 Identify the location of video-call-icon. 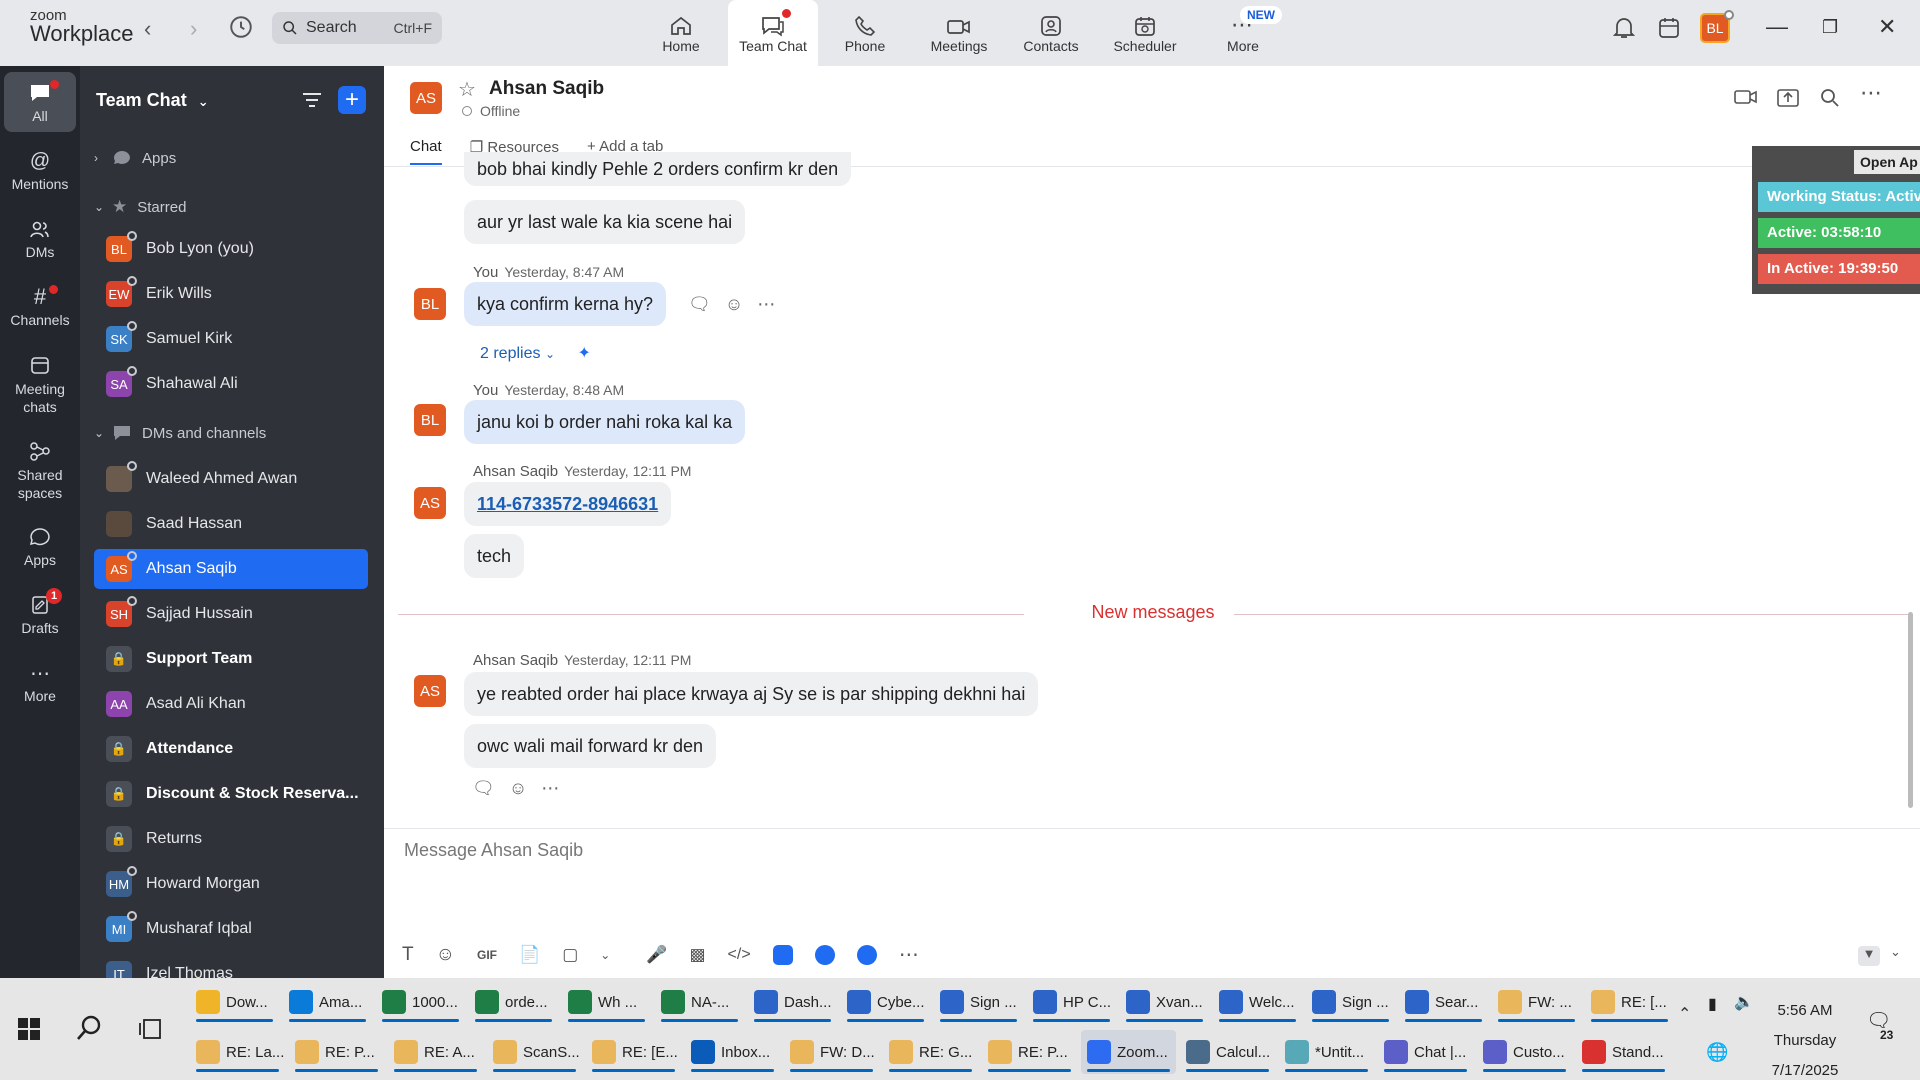
(1746, 97).